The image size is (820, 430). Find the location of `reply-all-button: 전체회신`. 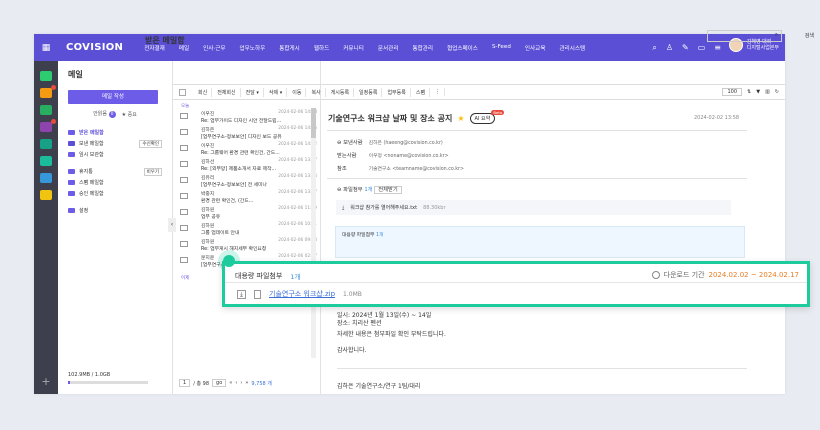

reply-all-button: 전체회신 is located at coordinates (227, 92).